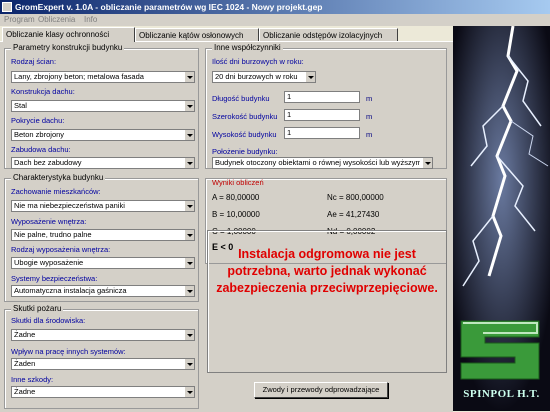 The image size is (550, 412). I want to click on group-title: Parametry konstrukcji budynku, so click(68, 47).